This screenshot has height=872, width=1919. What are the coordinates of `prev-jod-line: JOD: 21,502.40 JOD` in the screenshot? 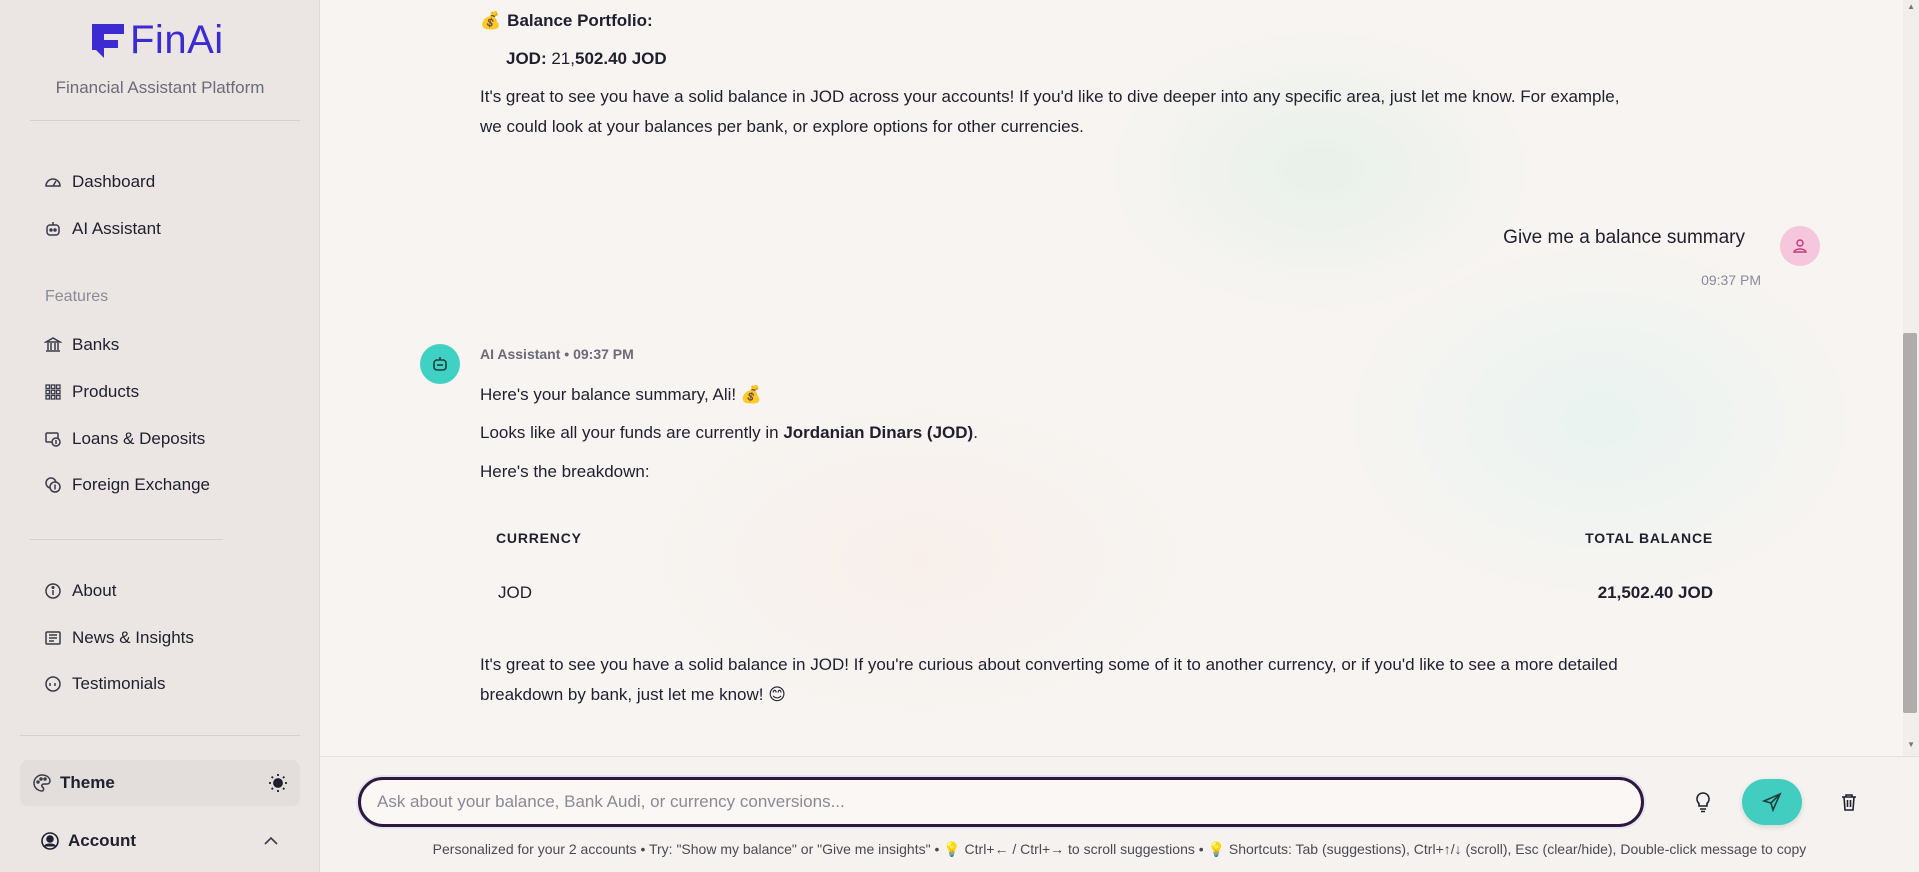 It's located at (586, 59).